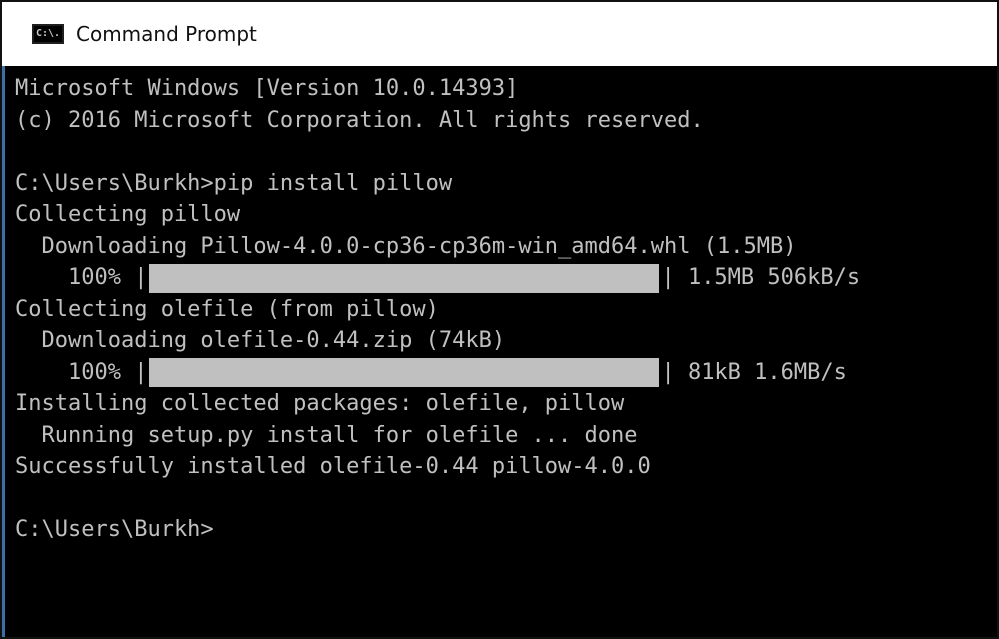 The height and width of the screenshot is (639, 999). I want to click on progress-suffix: | 1.5MB 506kB/s, so click(761, 277).